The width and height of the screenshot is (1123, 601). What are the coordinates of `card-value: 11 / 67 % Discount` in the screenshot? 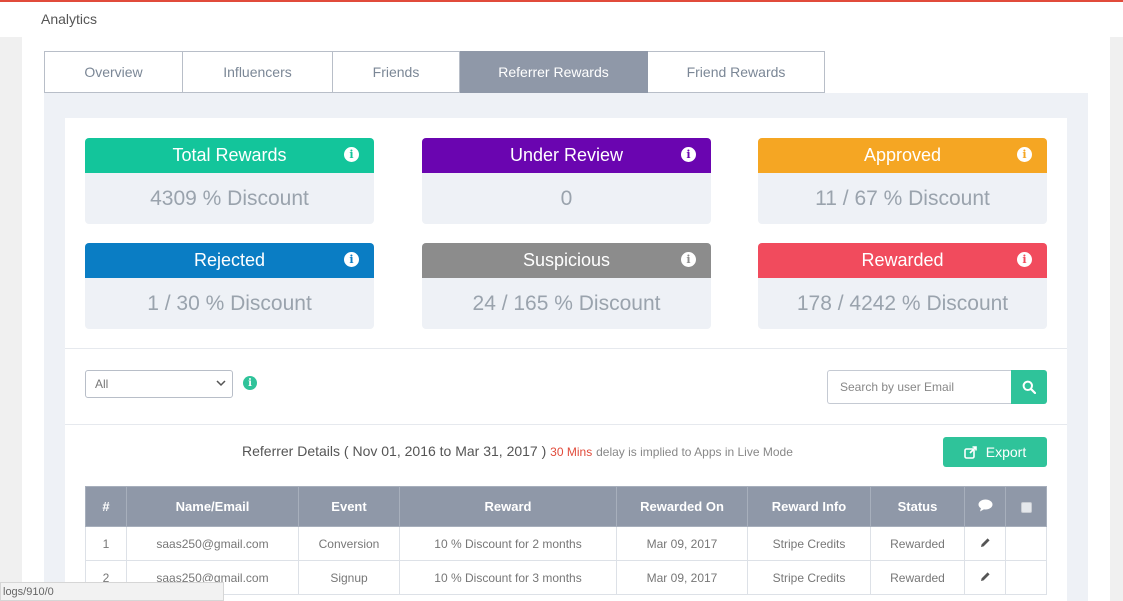 It's located at (902, 198).